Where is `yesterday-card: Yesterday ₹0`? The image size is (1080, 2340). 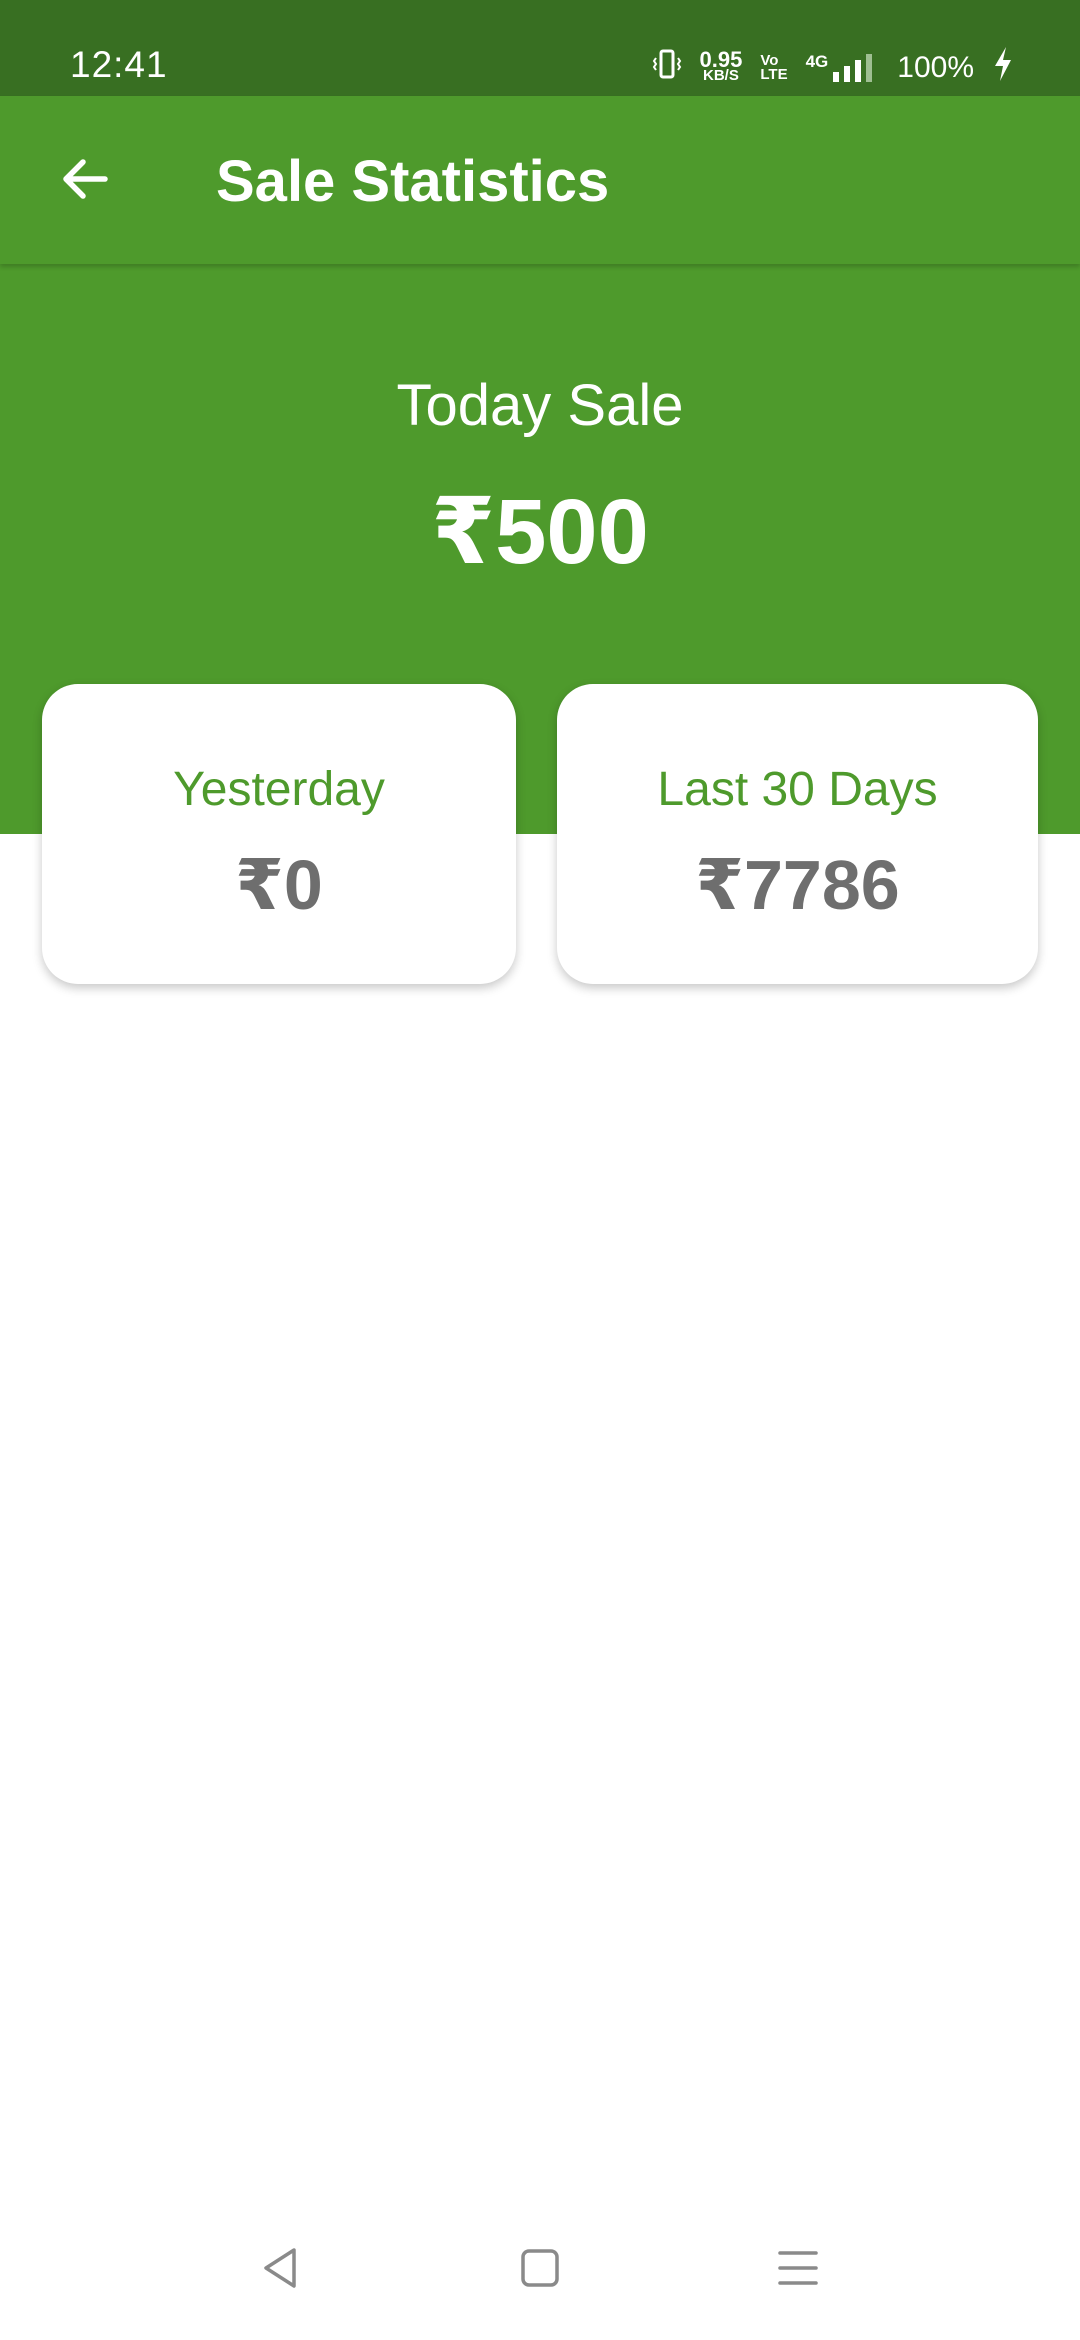
yesterday-card: Yesterday ₹0 is located at coordinates (279, 834).